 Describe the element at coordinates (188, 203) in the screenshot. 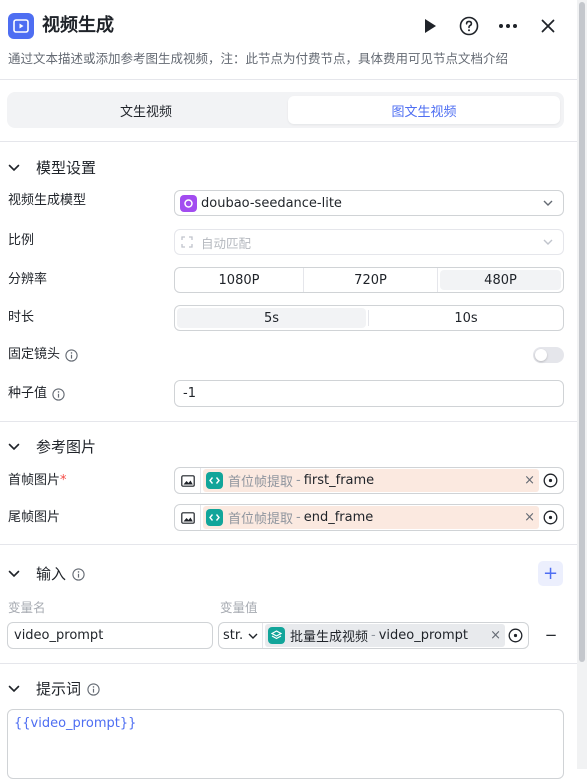

I see `model-brand-icon` at that location.